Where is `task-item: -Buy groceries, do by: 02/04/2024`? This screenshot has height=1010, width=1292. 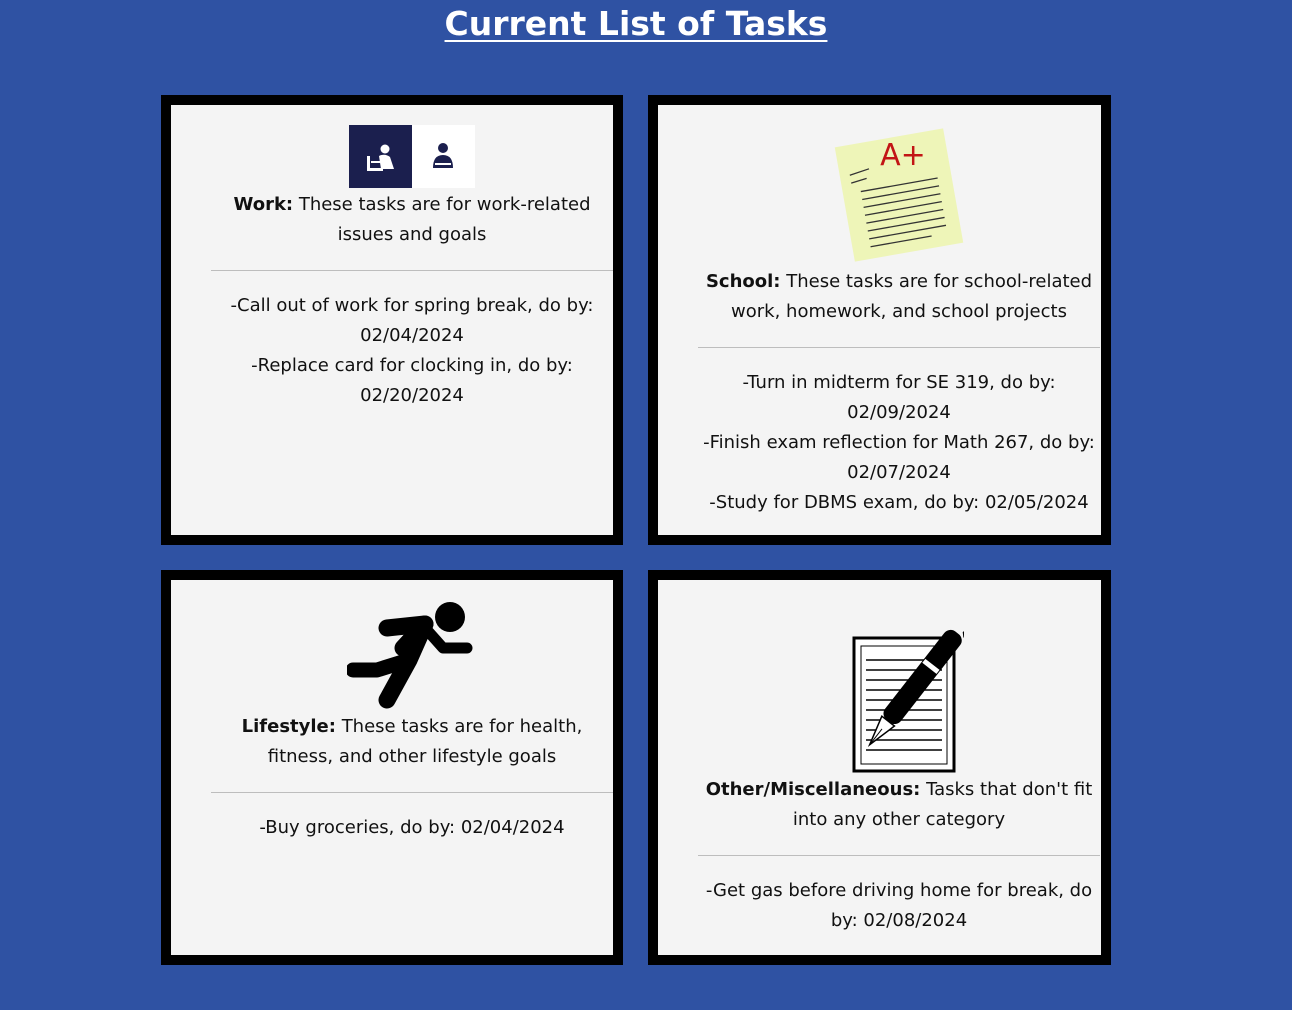 task-item: -Buy groceries, do by: 02/04/2024 is located at coordinates (412, 827).